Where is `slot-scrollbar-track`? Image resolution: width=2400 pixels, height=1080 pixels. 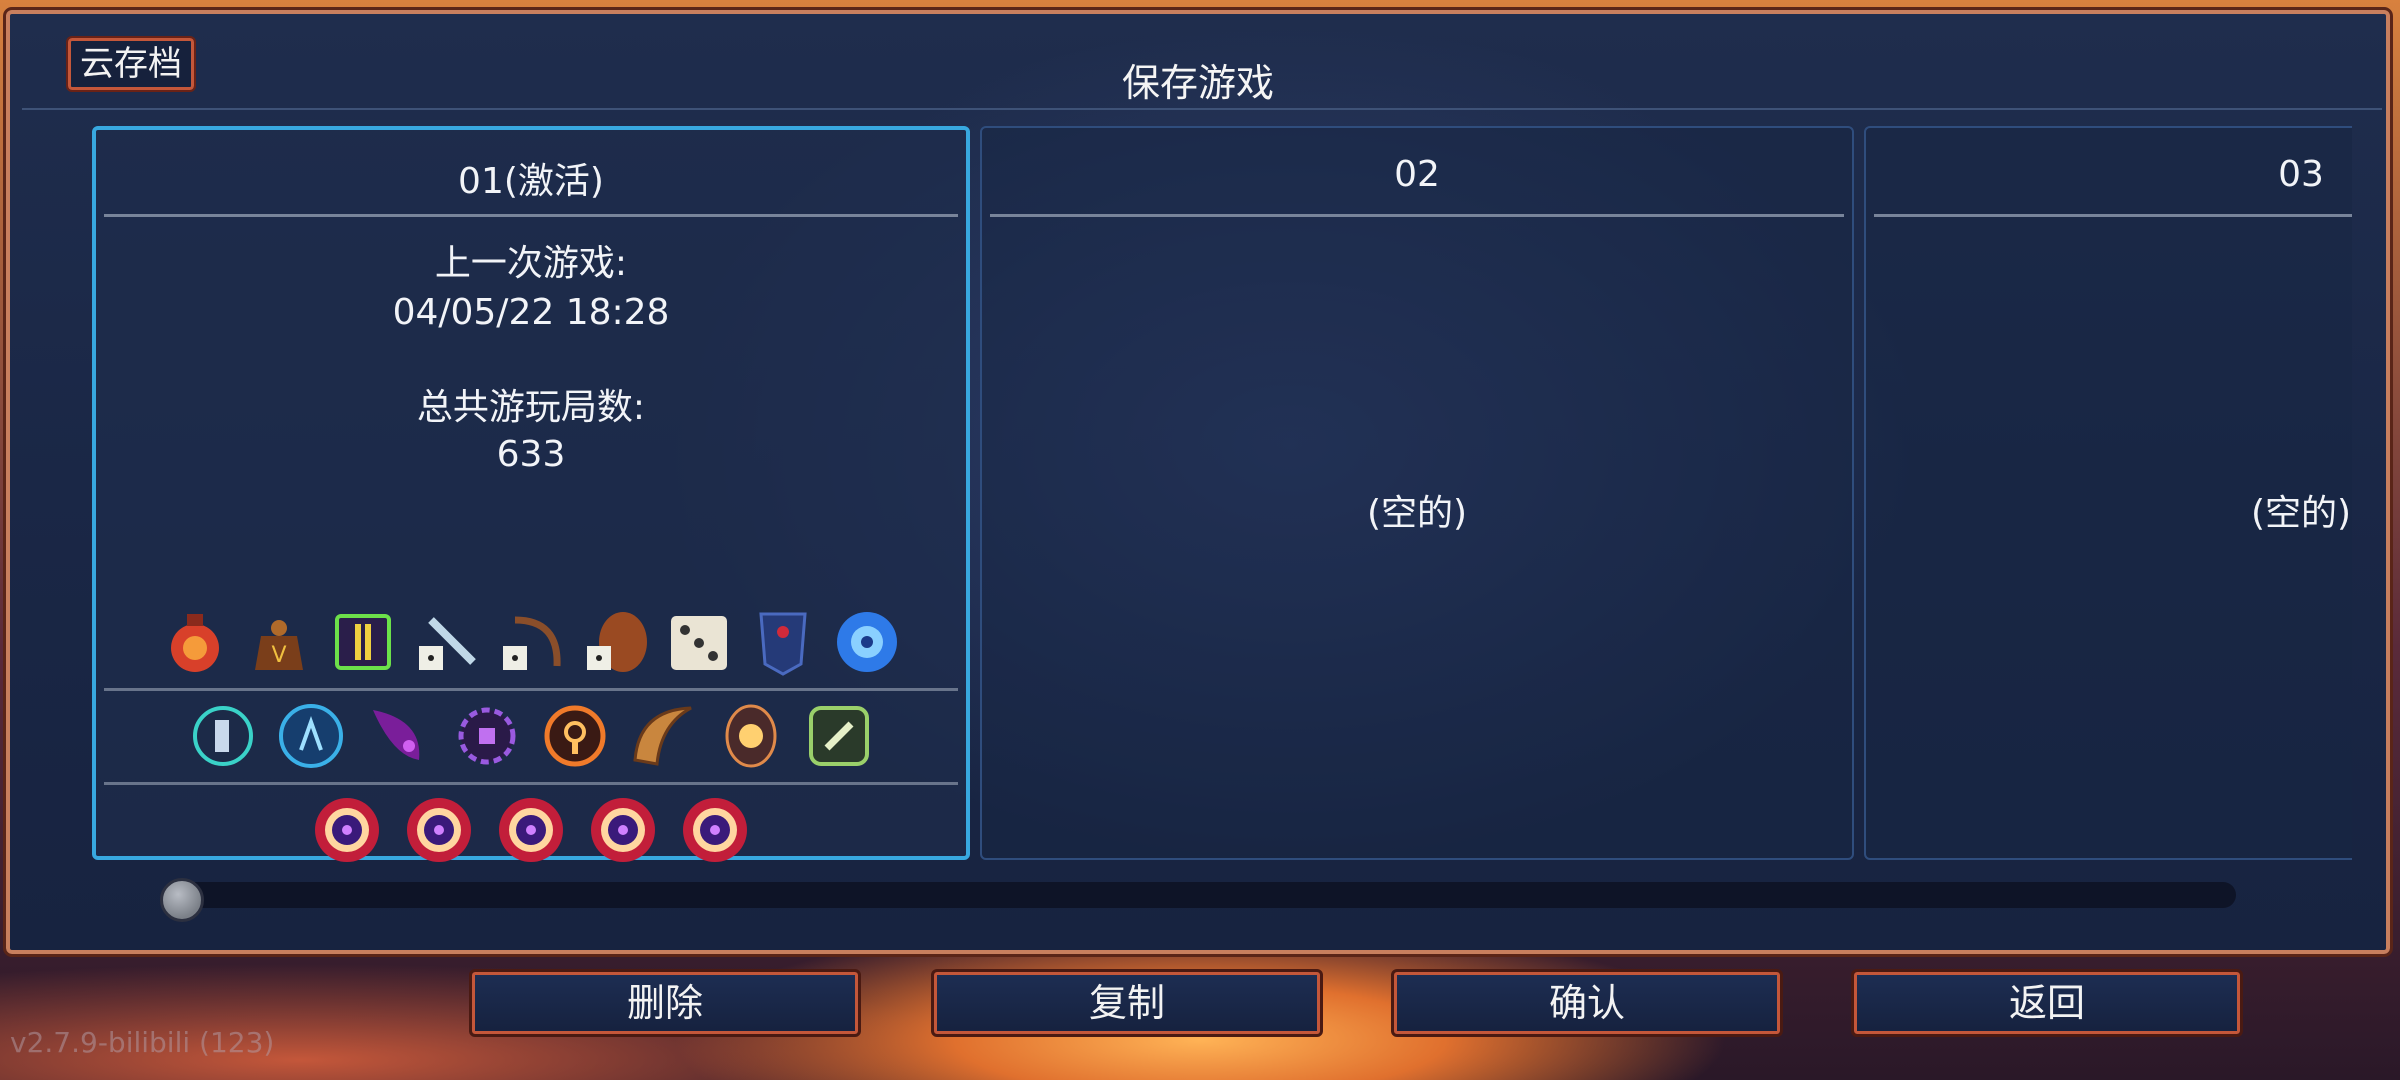 slot-scrollbar-track is located at coordinates (1200, 895).